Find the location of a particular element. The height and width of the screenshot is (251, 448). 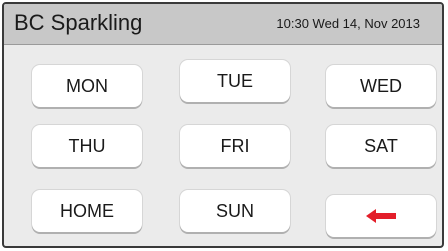

wed-button: WED is located at coordinates (381, 86).